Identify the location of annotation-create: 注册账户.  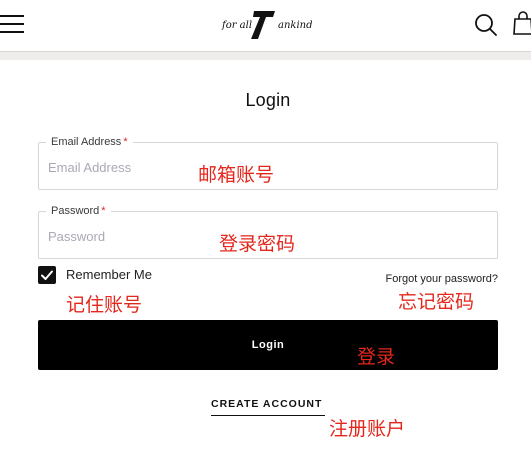
(367, 429).